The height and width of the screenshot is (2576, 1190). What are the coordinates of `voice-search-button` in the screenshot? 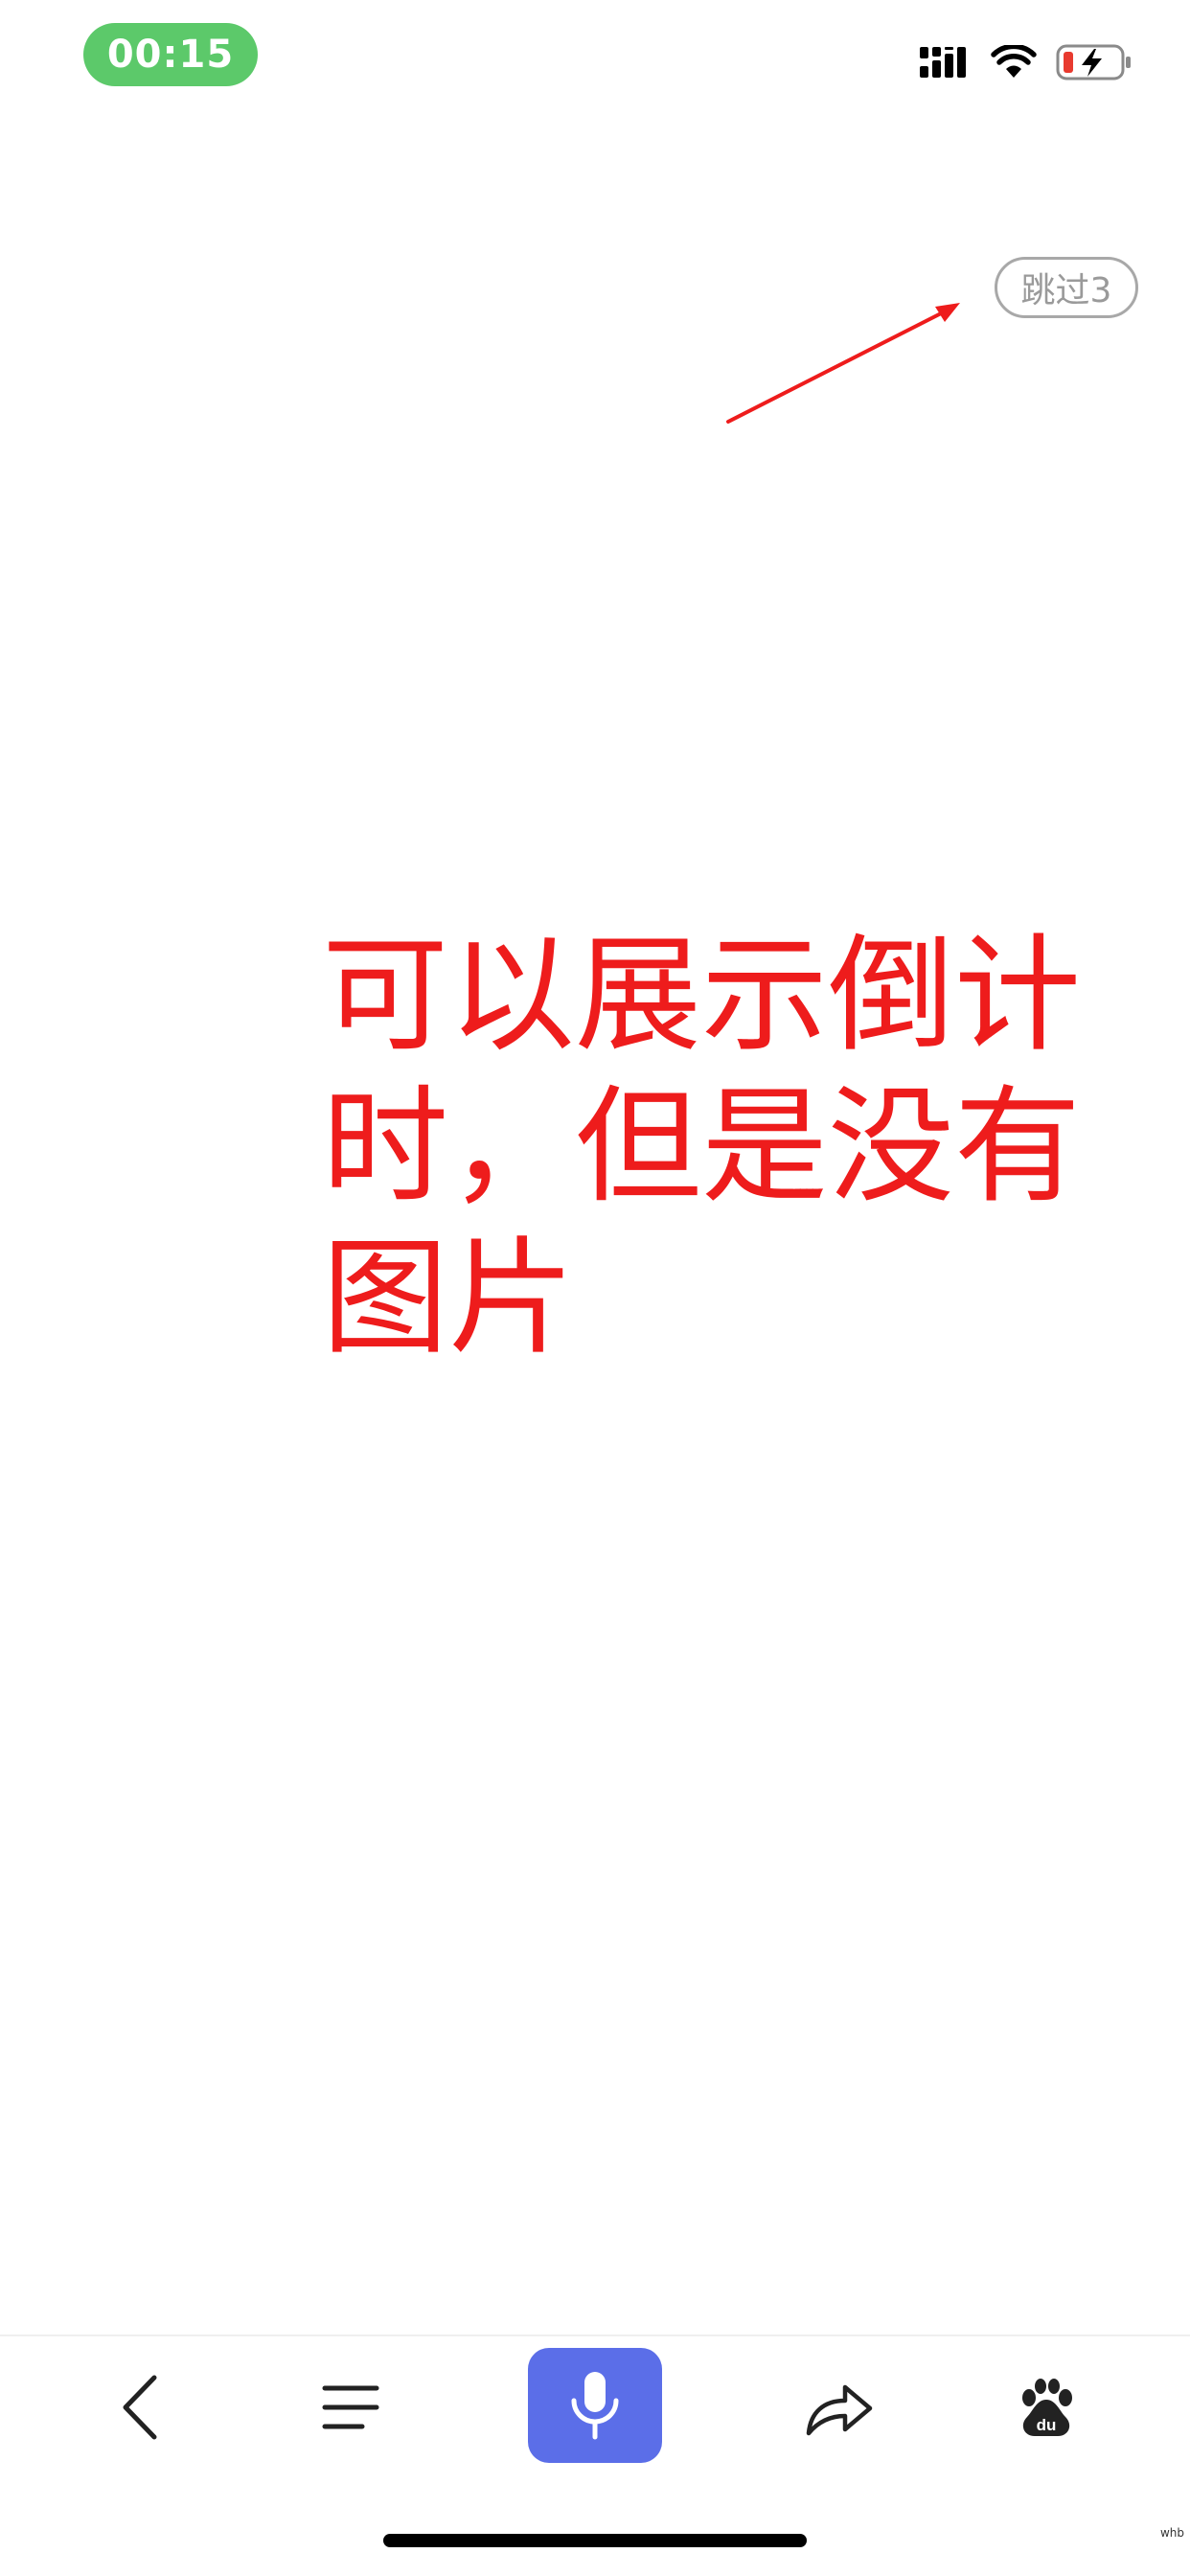 It's located at (595, 2405).